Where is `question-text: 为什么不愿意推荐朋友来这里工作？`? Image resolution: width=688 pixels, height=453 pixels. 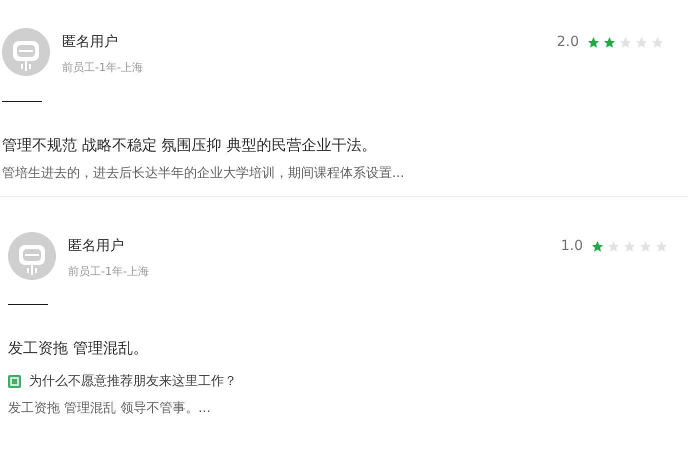 question-text: 为什么不愿意推荐朋友来这里工作？ is located at coordinates (133, 381).